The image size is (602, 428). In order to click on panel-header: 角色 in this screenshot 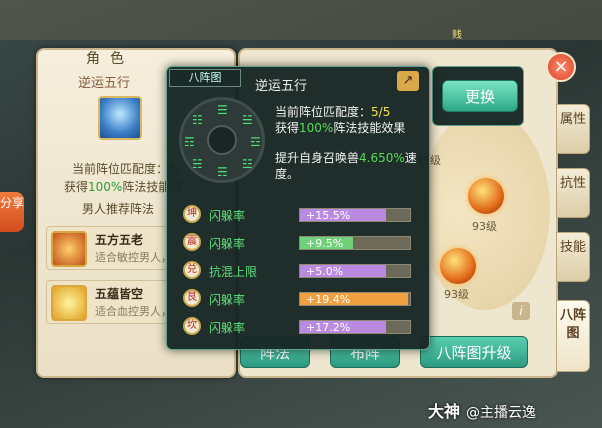, I will do `click(110, 59)`.